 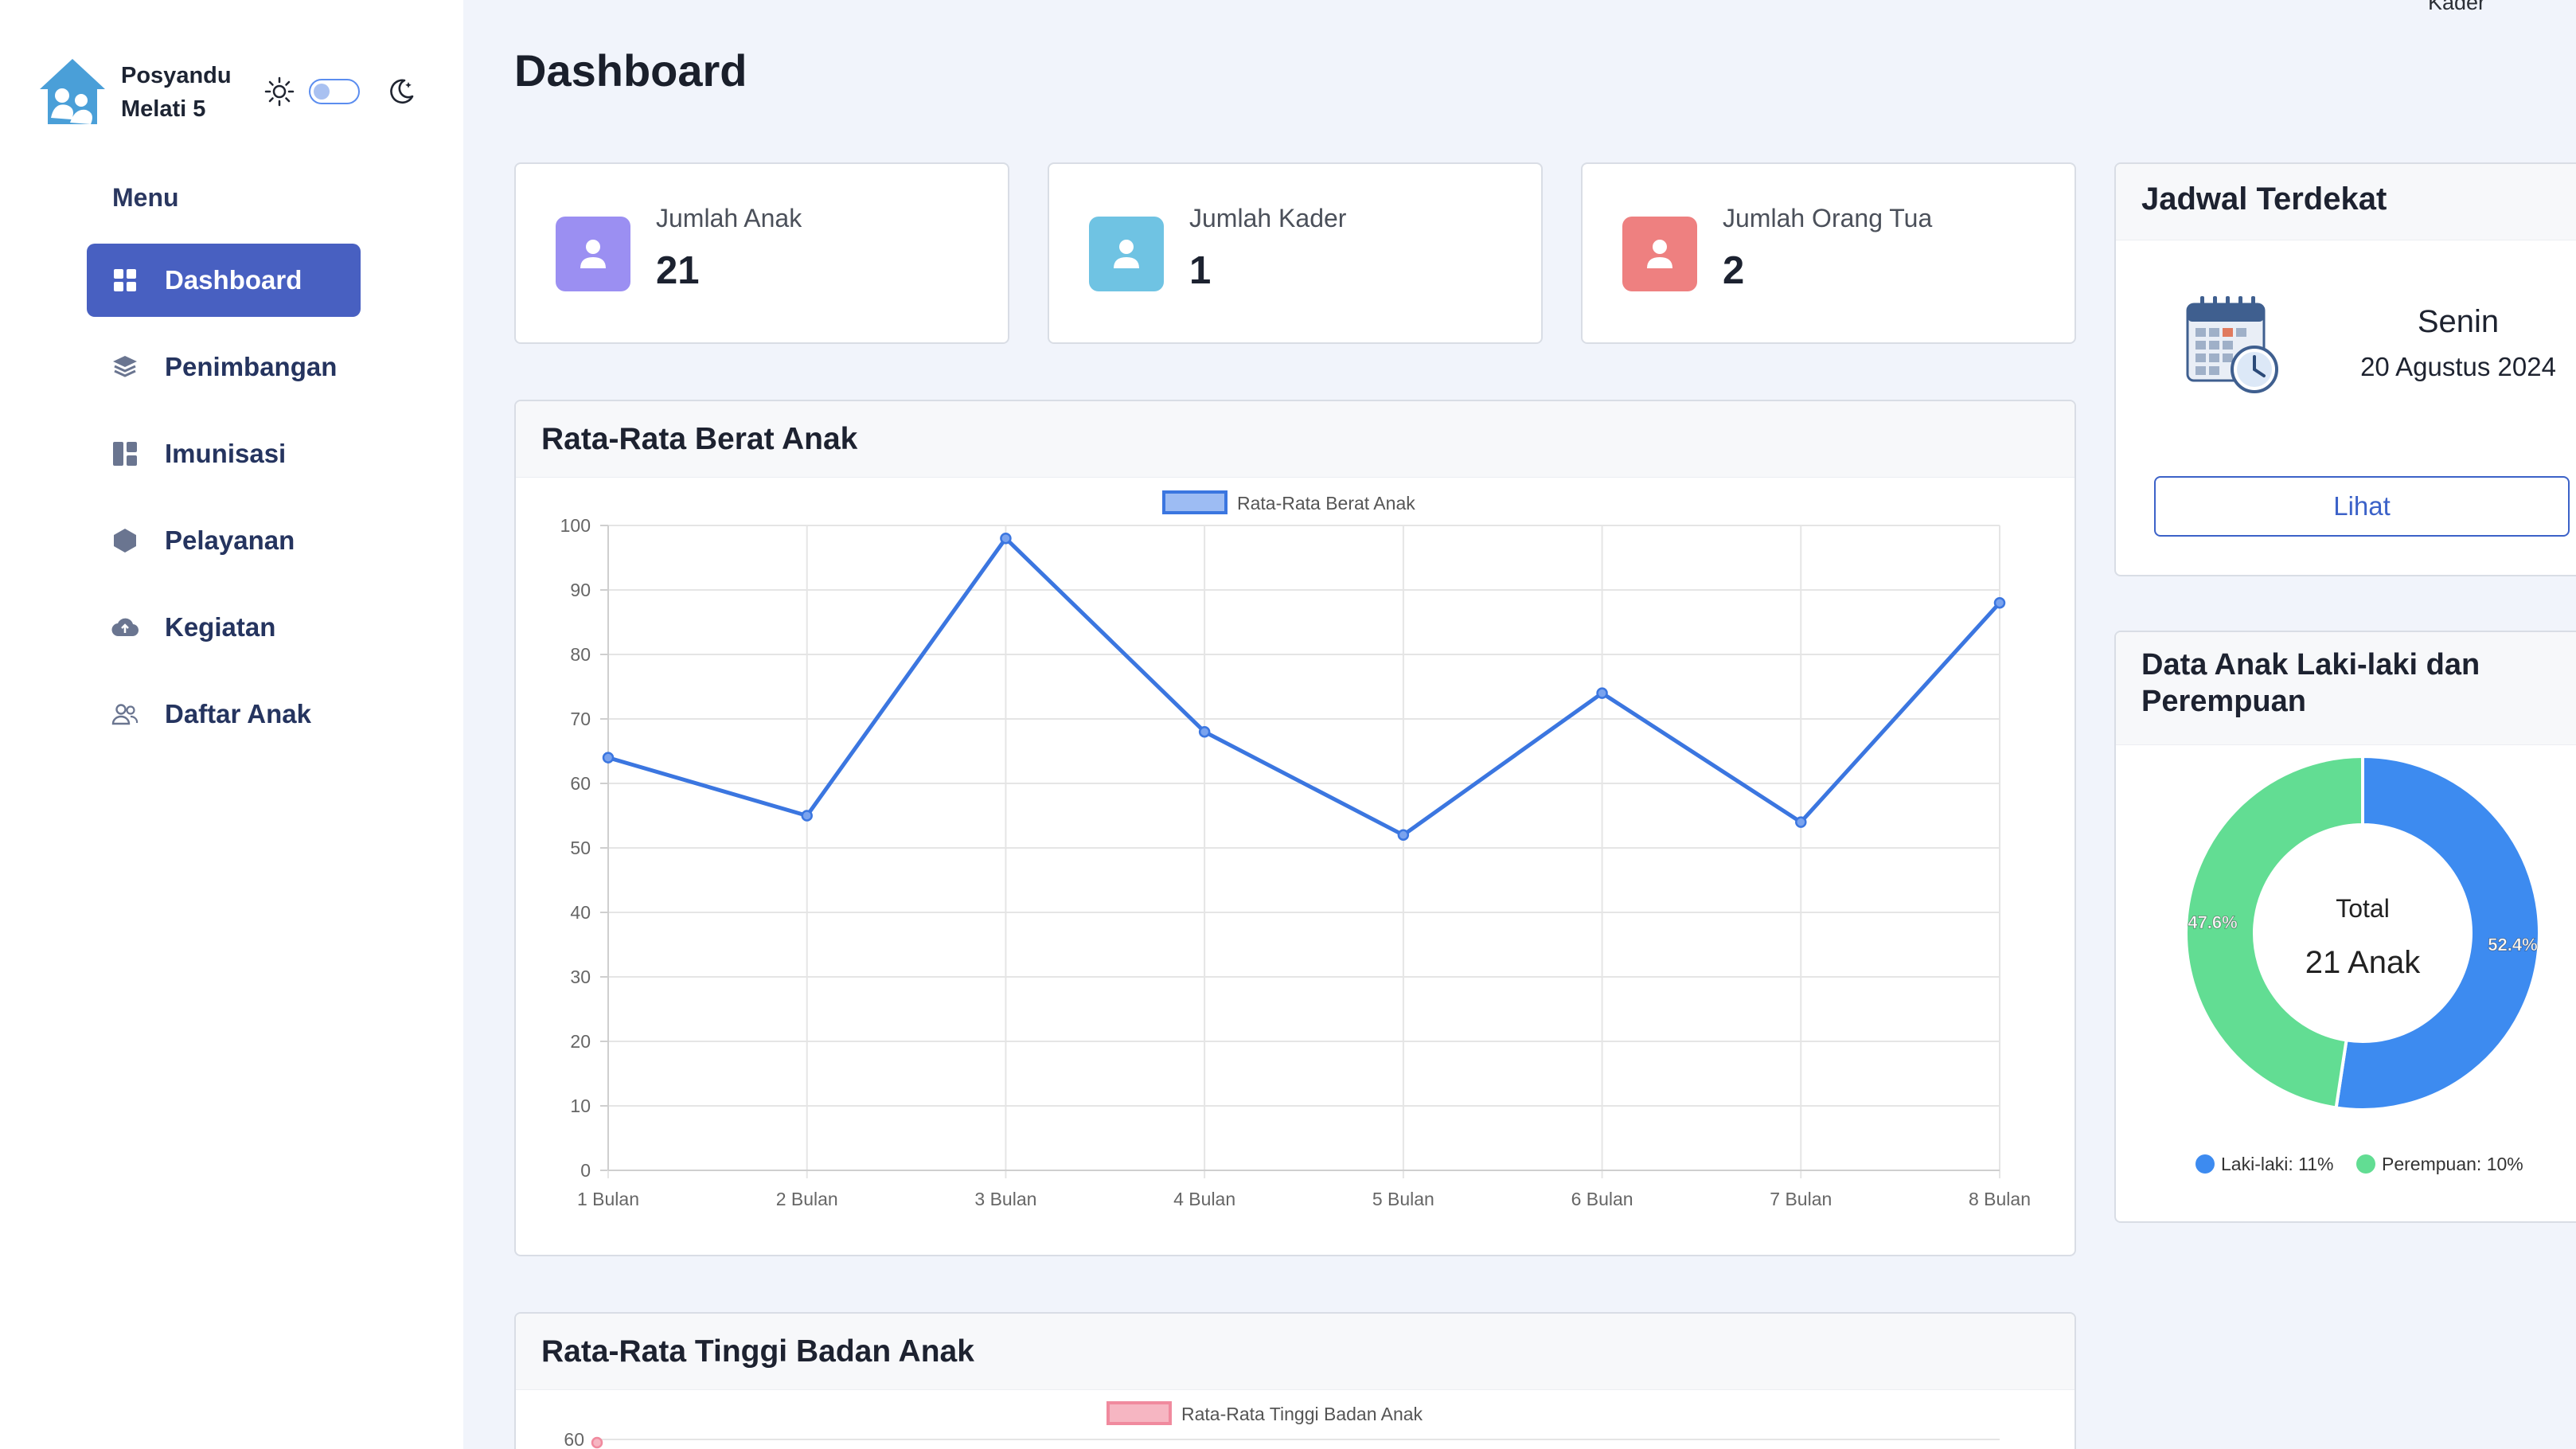 What do you see at coordinates (2458, 366) in the screenshot?
I see `jadwal-date: 20 Agustus 2024` at bounding box center [2458, 366].